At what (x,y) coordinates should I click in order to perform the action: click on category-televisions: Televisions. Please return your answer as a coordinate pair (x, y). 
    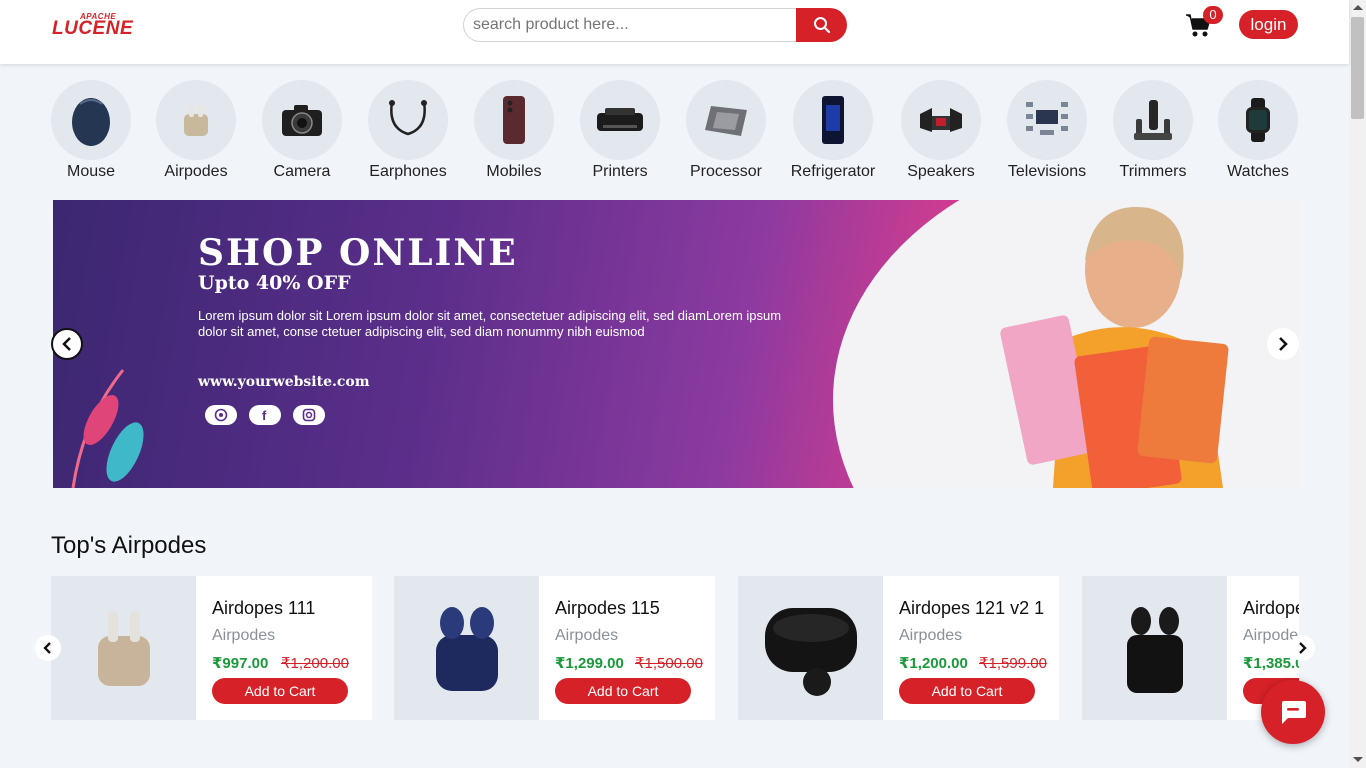
    Looking at the image, I should click on (1047, 130).